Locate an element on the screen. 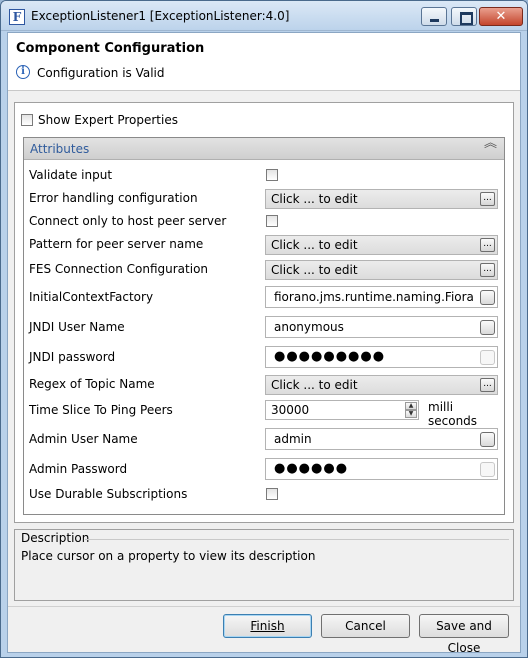 This screenshot has width=528, height=658. ping-time-slice-spinner: 30000 ▲ ▼ is located at coordinates (342, 410).